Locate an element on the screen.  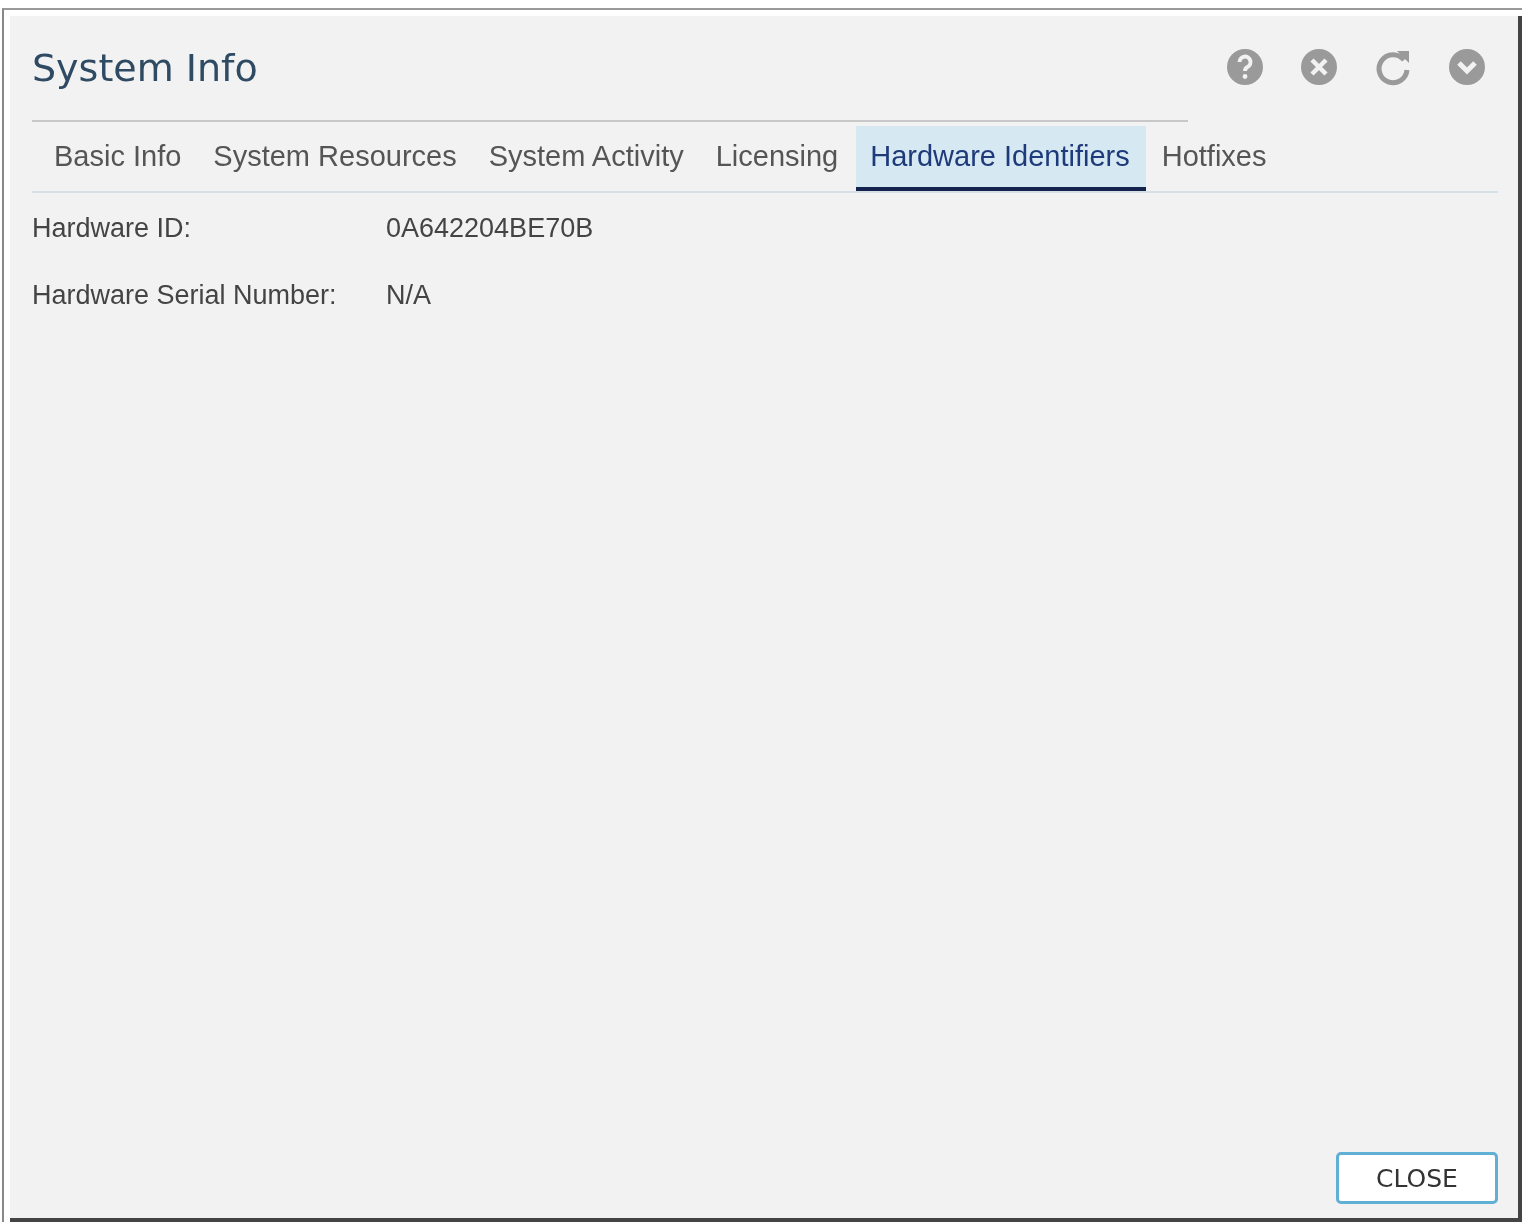
tab: Hardware Identifiers is located at coordinates (1001, 158).